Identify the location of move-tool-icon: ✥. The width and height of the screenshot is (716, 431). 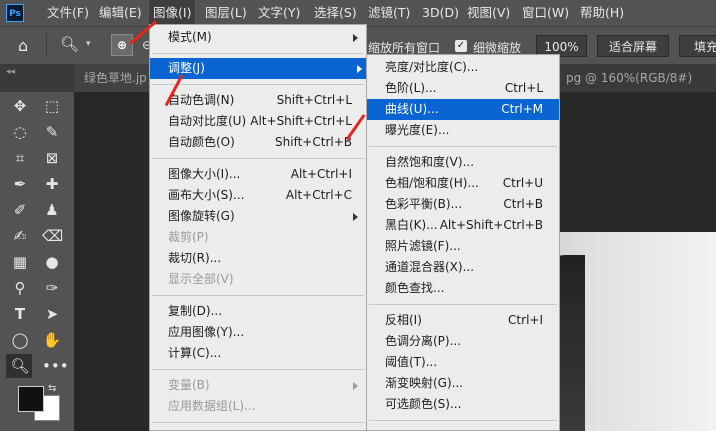
(20, 106).